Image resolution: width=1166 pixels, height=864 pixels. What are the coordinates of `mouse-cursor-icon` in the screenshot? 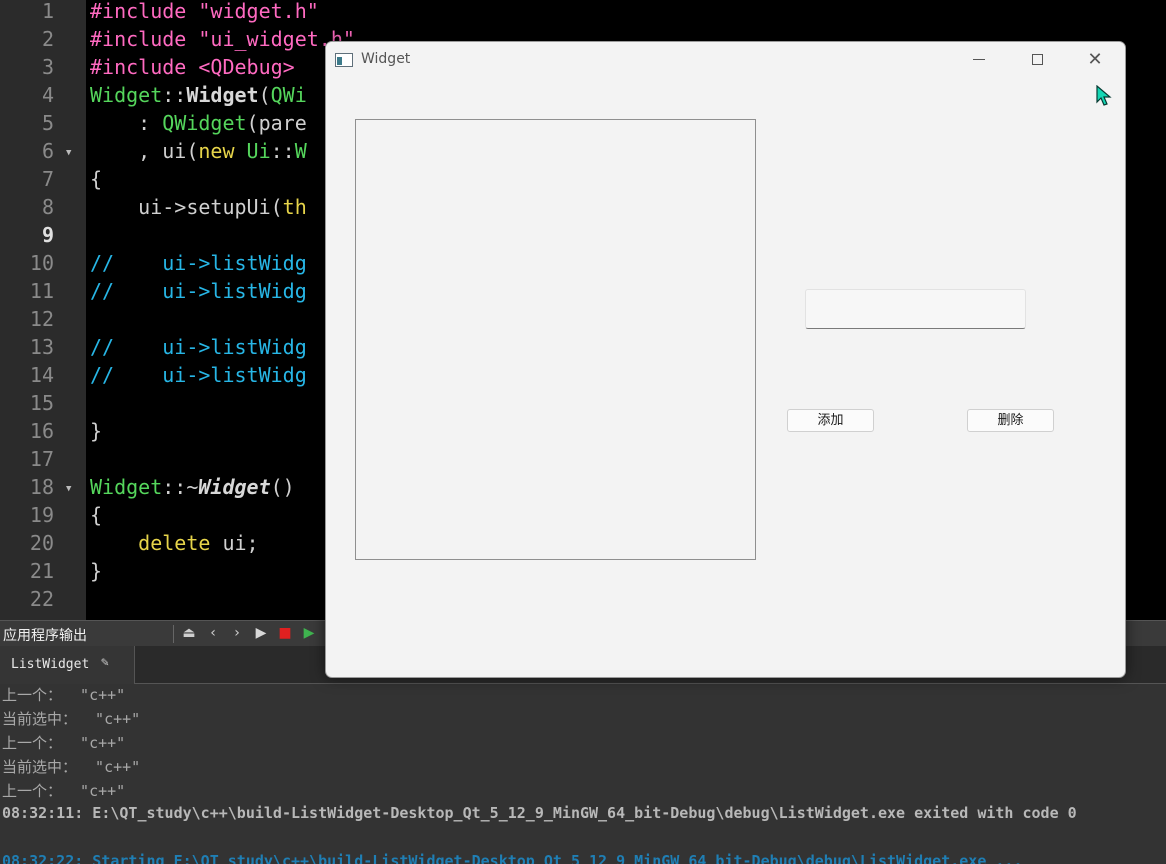 It's located at (1104, 95).